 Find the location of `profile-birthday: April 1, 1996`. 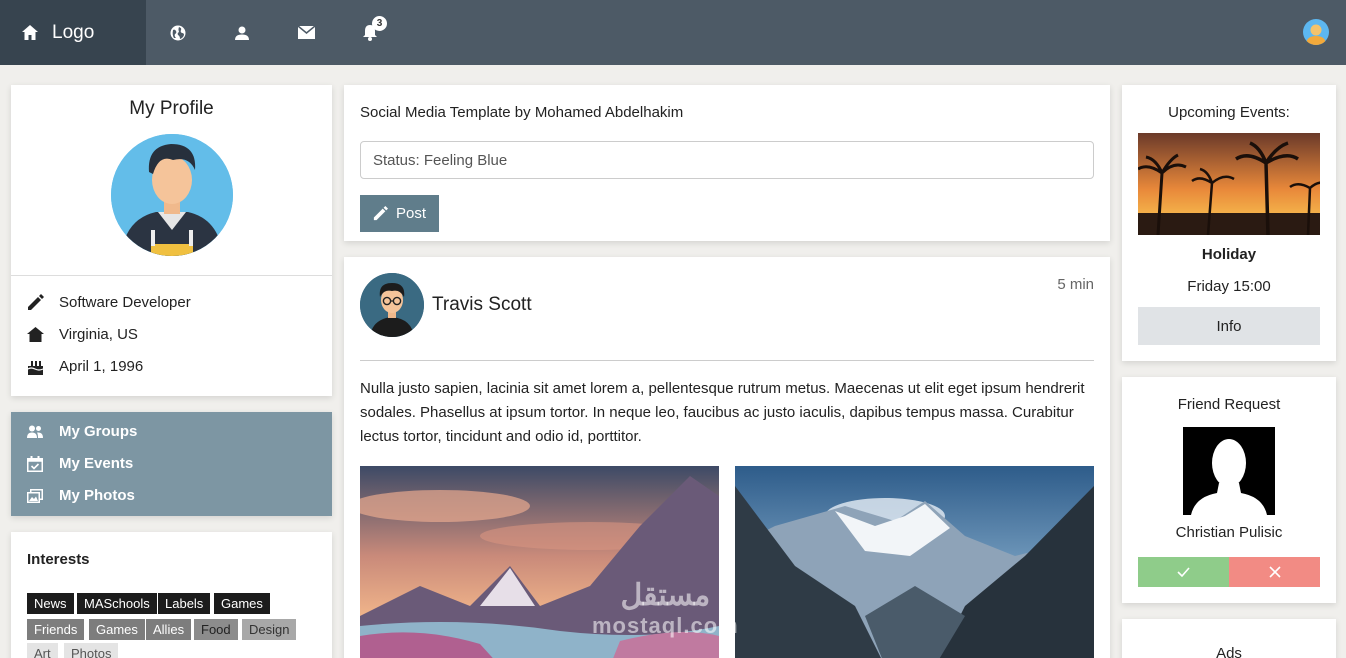

profile-birthday: April 1, 1996 is located at coordinates (101, 366).